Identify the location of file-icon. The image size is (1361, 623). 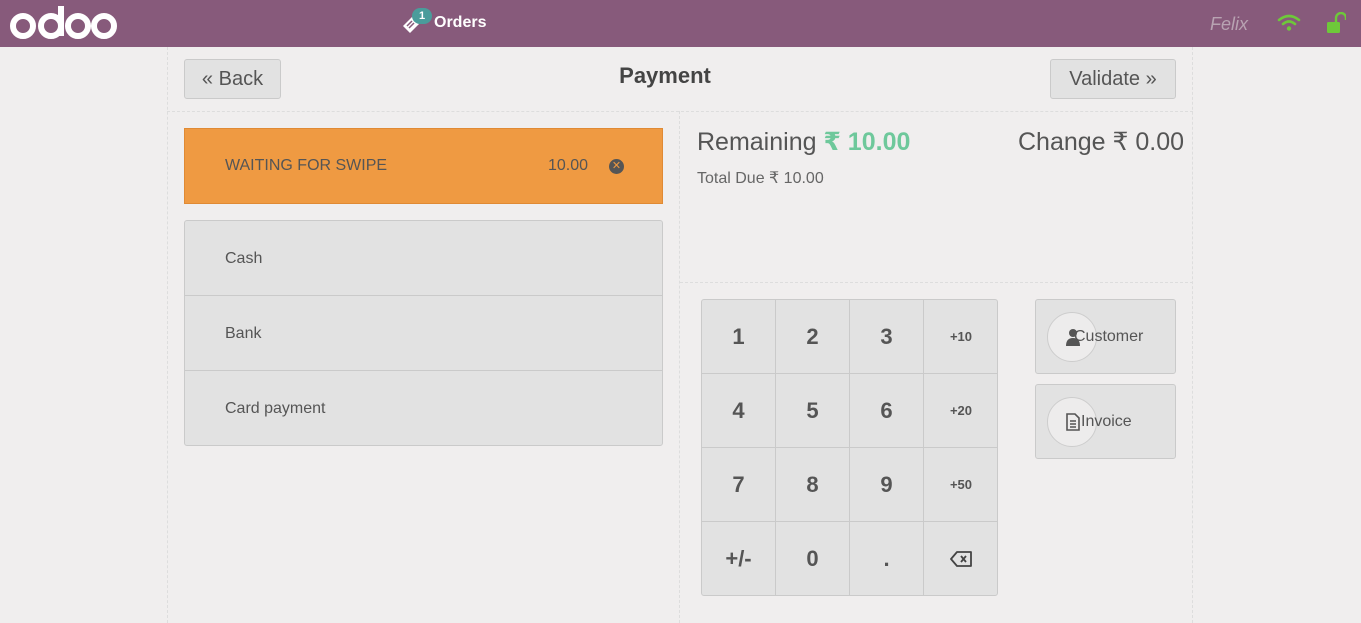
(1073, 422).